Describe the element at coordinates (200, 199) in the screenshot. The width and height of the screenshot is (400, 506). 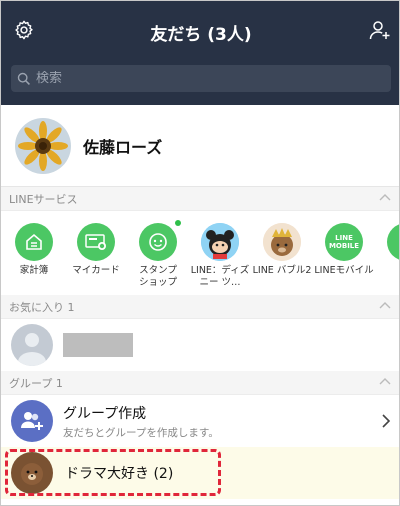
I see `section-header-services: LINEサービス` at that location.